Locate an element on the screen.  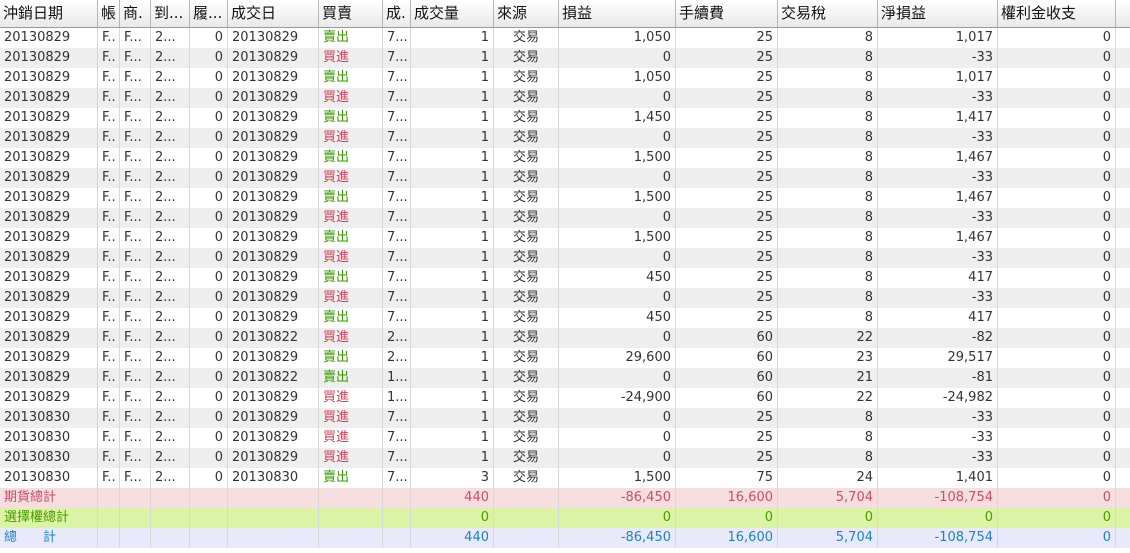
column-header-acct: 帳 is located at coordinates (109, 13).